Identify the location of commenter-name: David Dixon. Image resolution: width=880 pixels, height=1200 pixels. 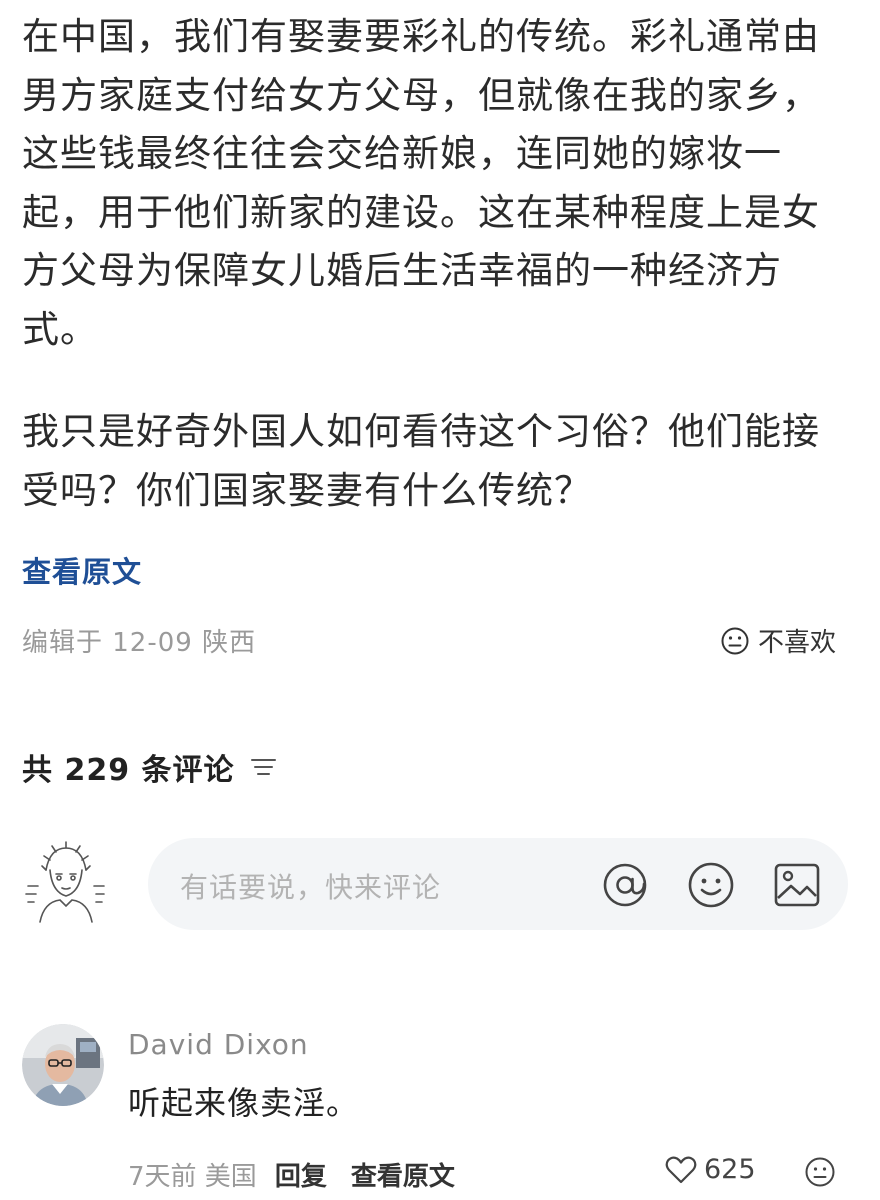
(218, 1044).